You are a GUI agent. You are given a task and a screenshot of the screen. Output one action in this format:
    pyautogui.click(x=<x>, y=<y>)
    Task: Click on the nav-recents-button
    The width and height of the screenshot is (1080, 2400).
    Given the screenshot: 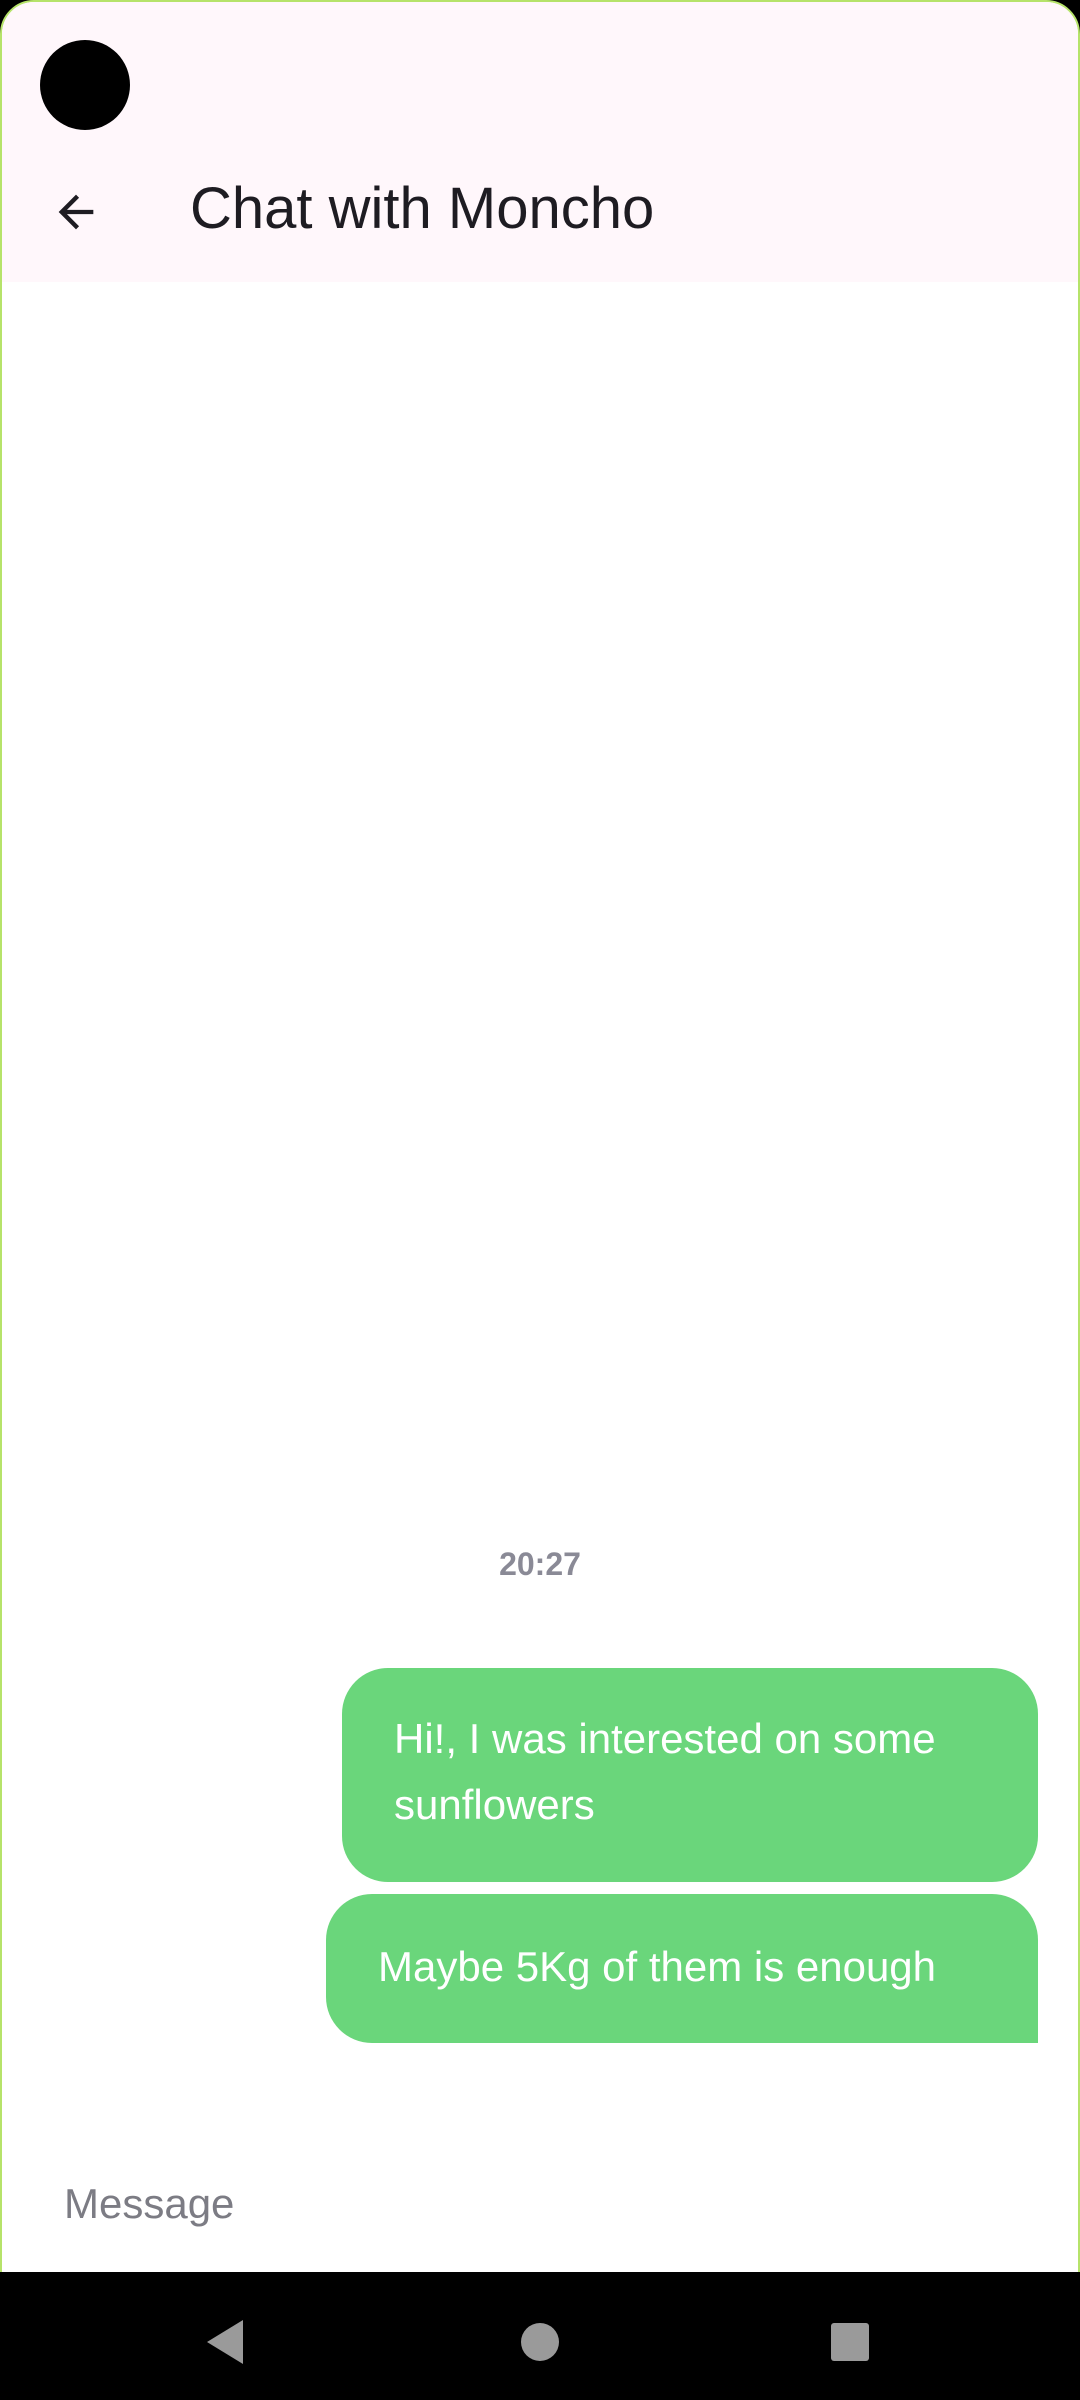 What is the action you would take?
    pyautogui.click(x=850, y=2342)
    